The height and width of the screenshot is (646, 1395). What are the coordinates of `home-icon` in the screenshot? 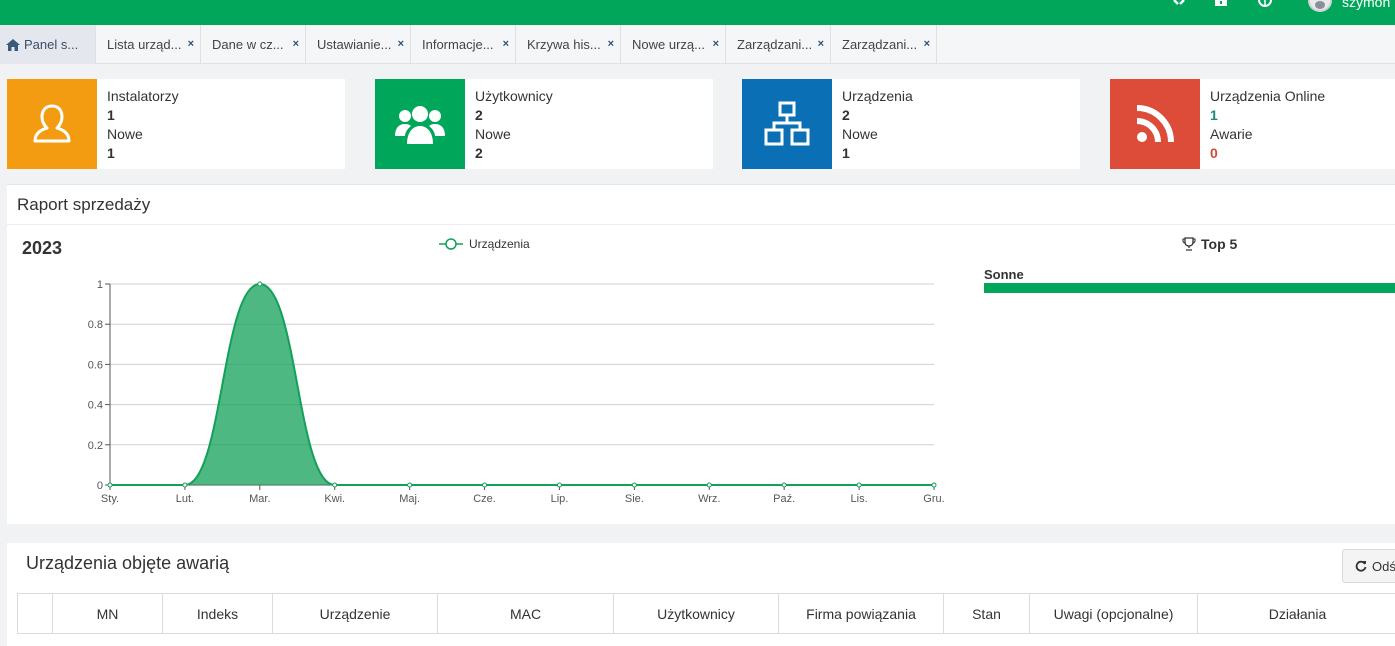 It's located at (13, 44).